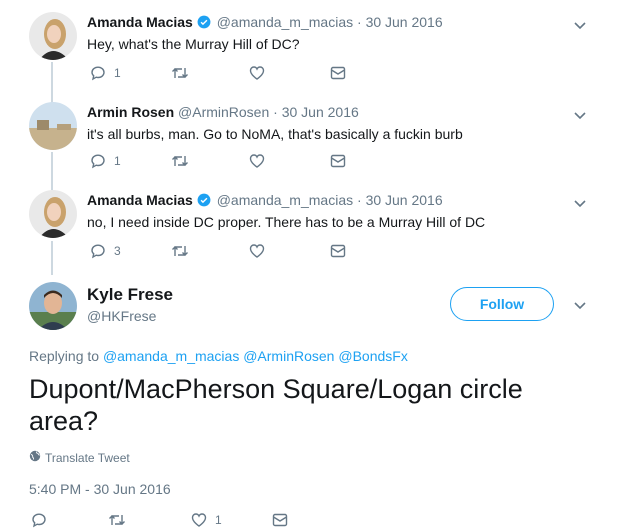  What do you see at coordinates (502, 304) in the screenshot?
I see `follow-button: Follow` at bounding box center [502, 304].